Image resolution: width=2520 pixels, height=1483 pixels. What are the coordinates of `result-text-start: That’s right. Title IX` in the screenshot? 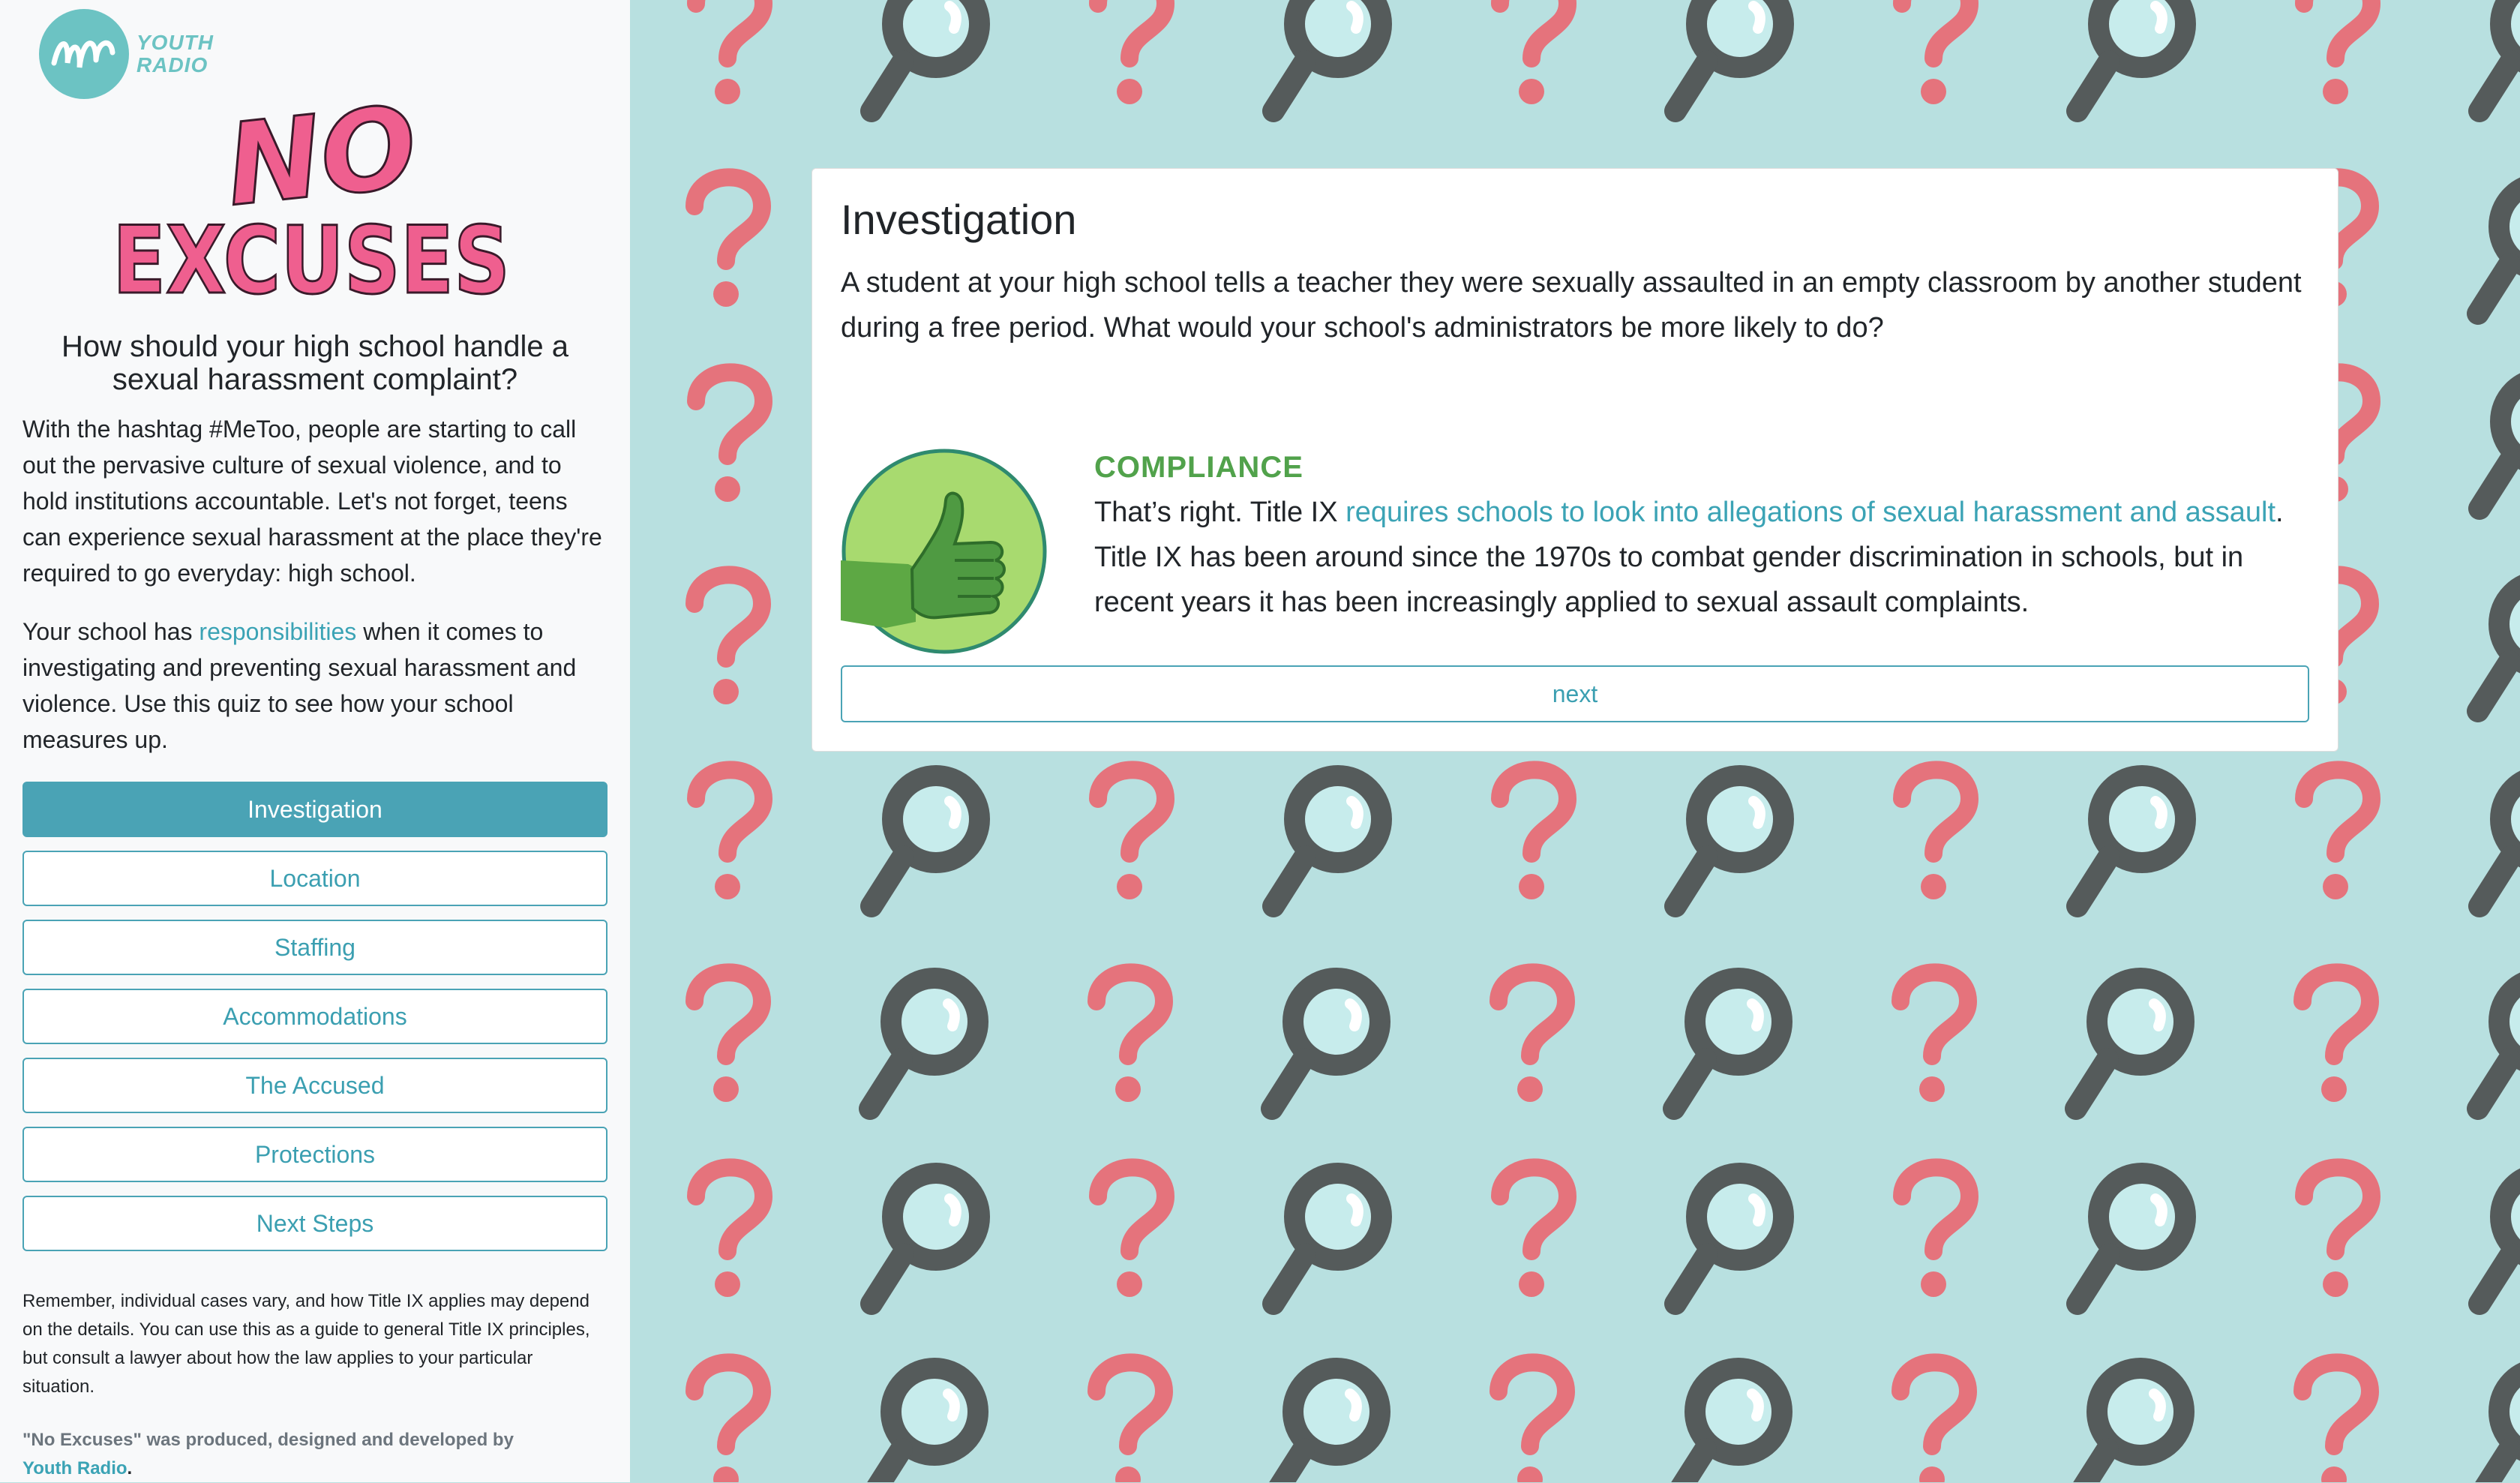 It's located at (1220, 512).